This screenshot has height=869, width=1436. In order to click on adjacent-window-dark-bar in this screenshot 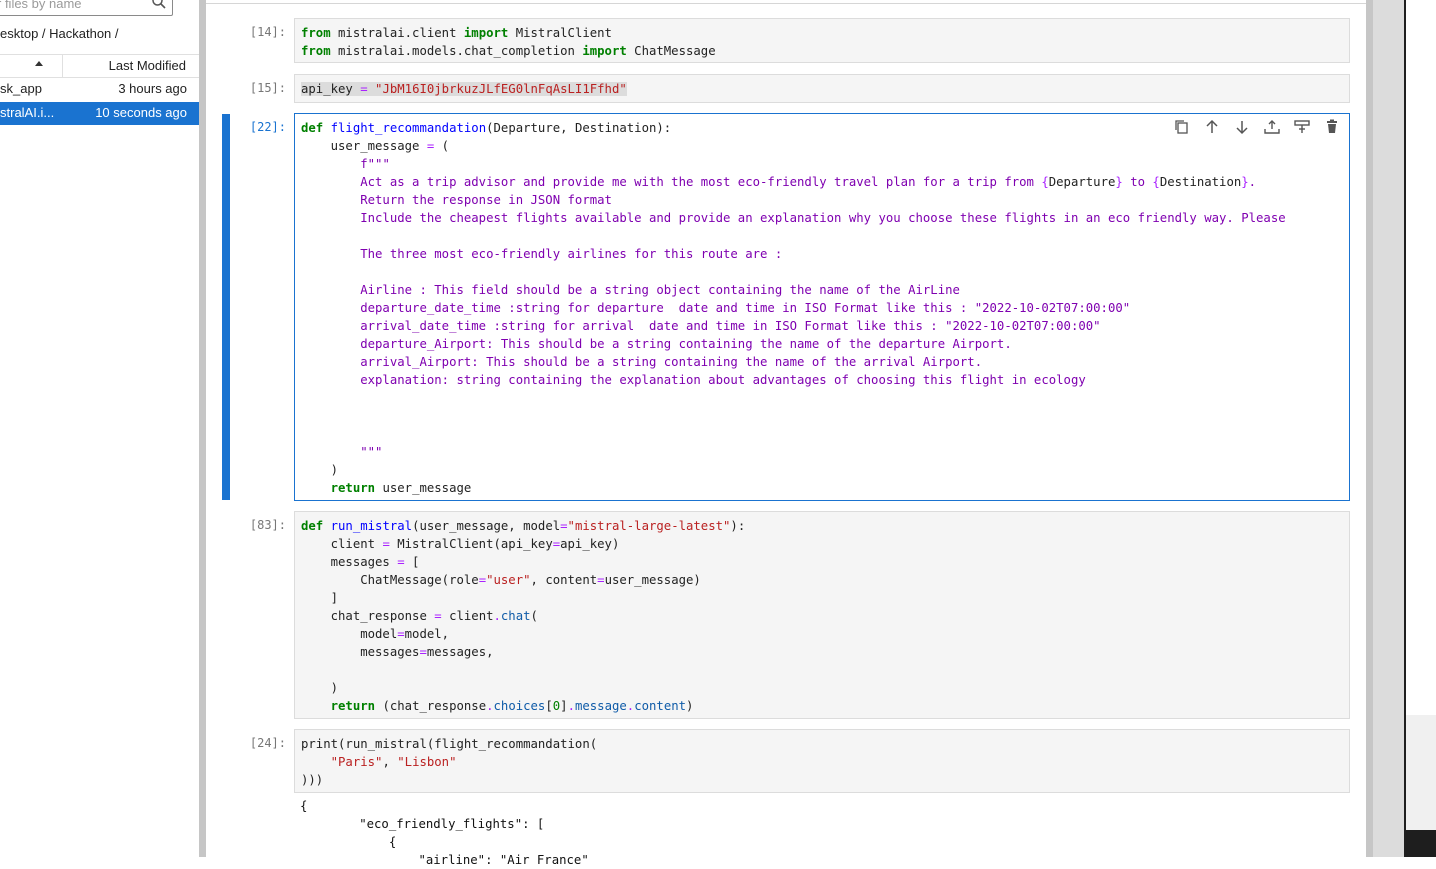, I will do `click(1421, 843)`.